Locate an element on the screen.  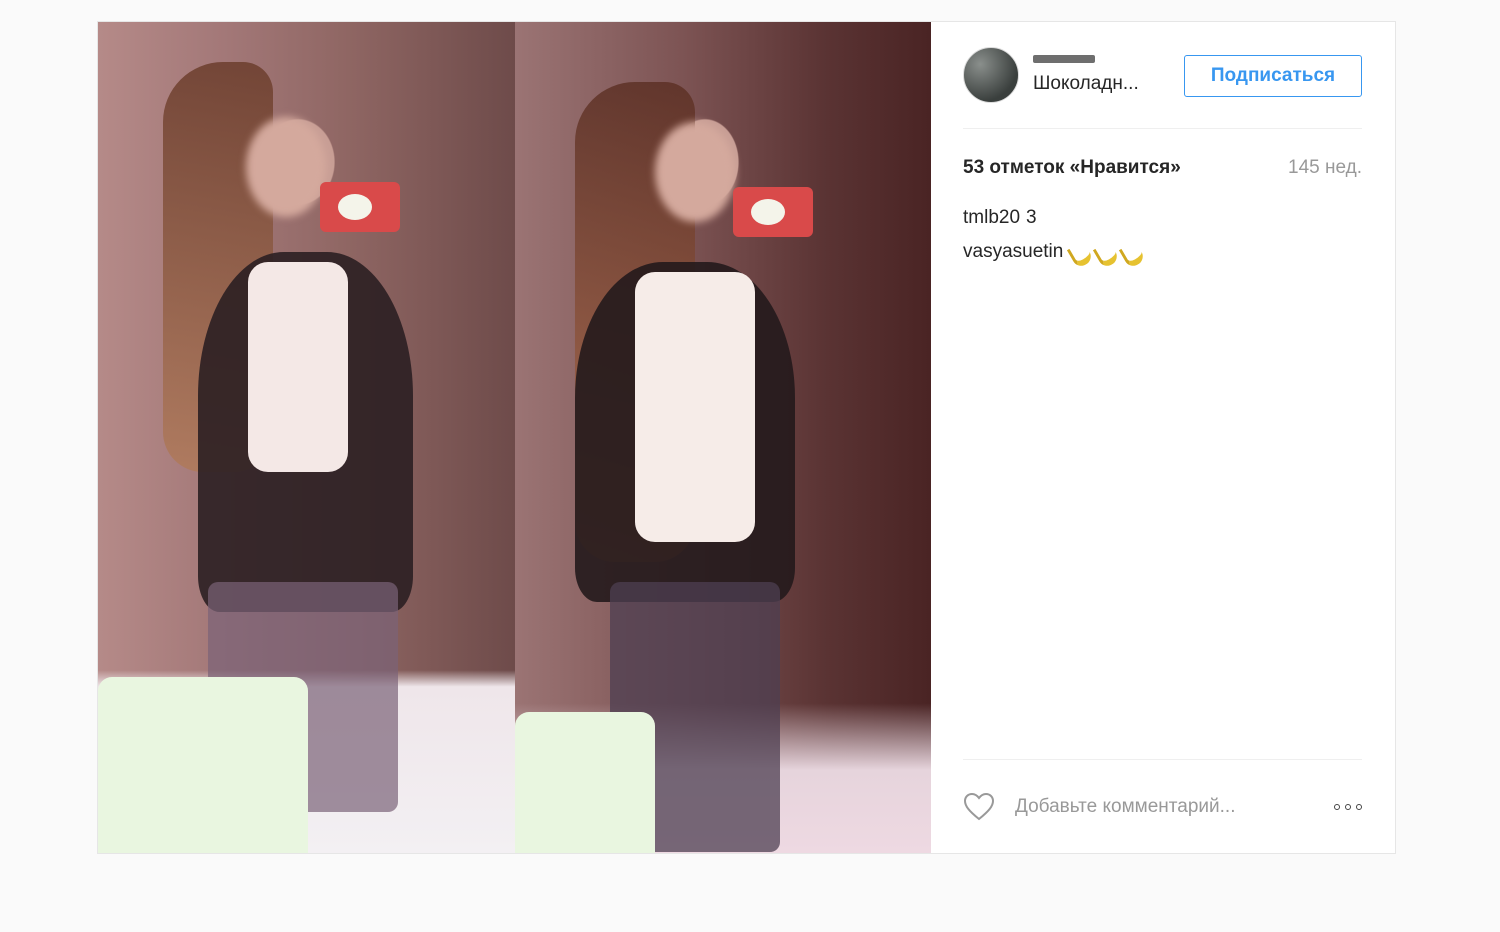
comment-input is located at coordinates (1173, 807).